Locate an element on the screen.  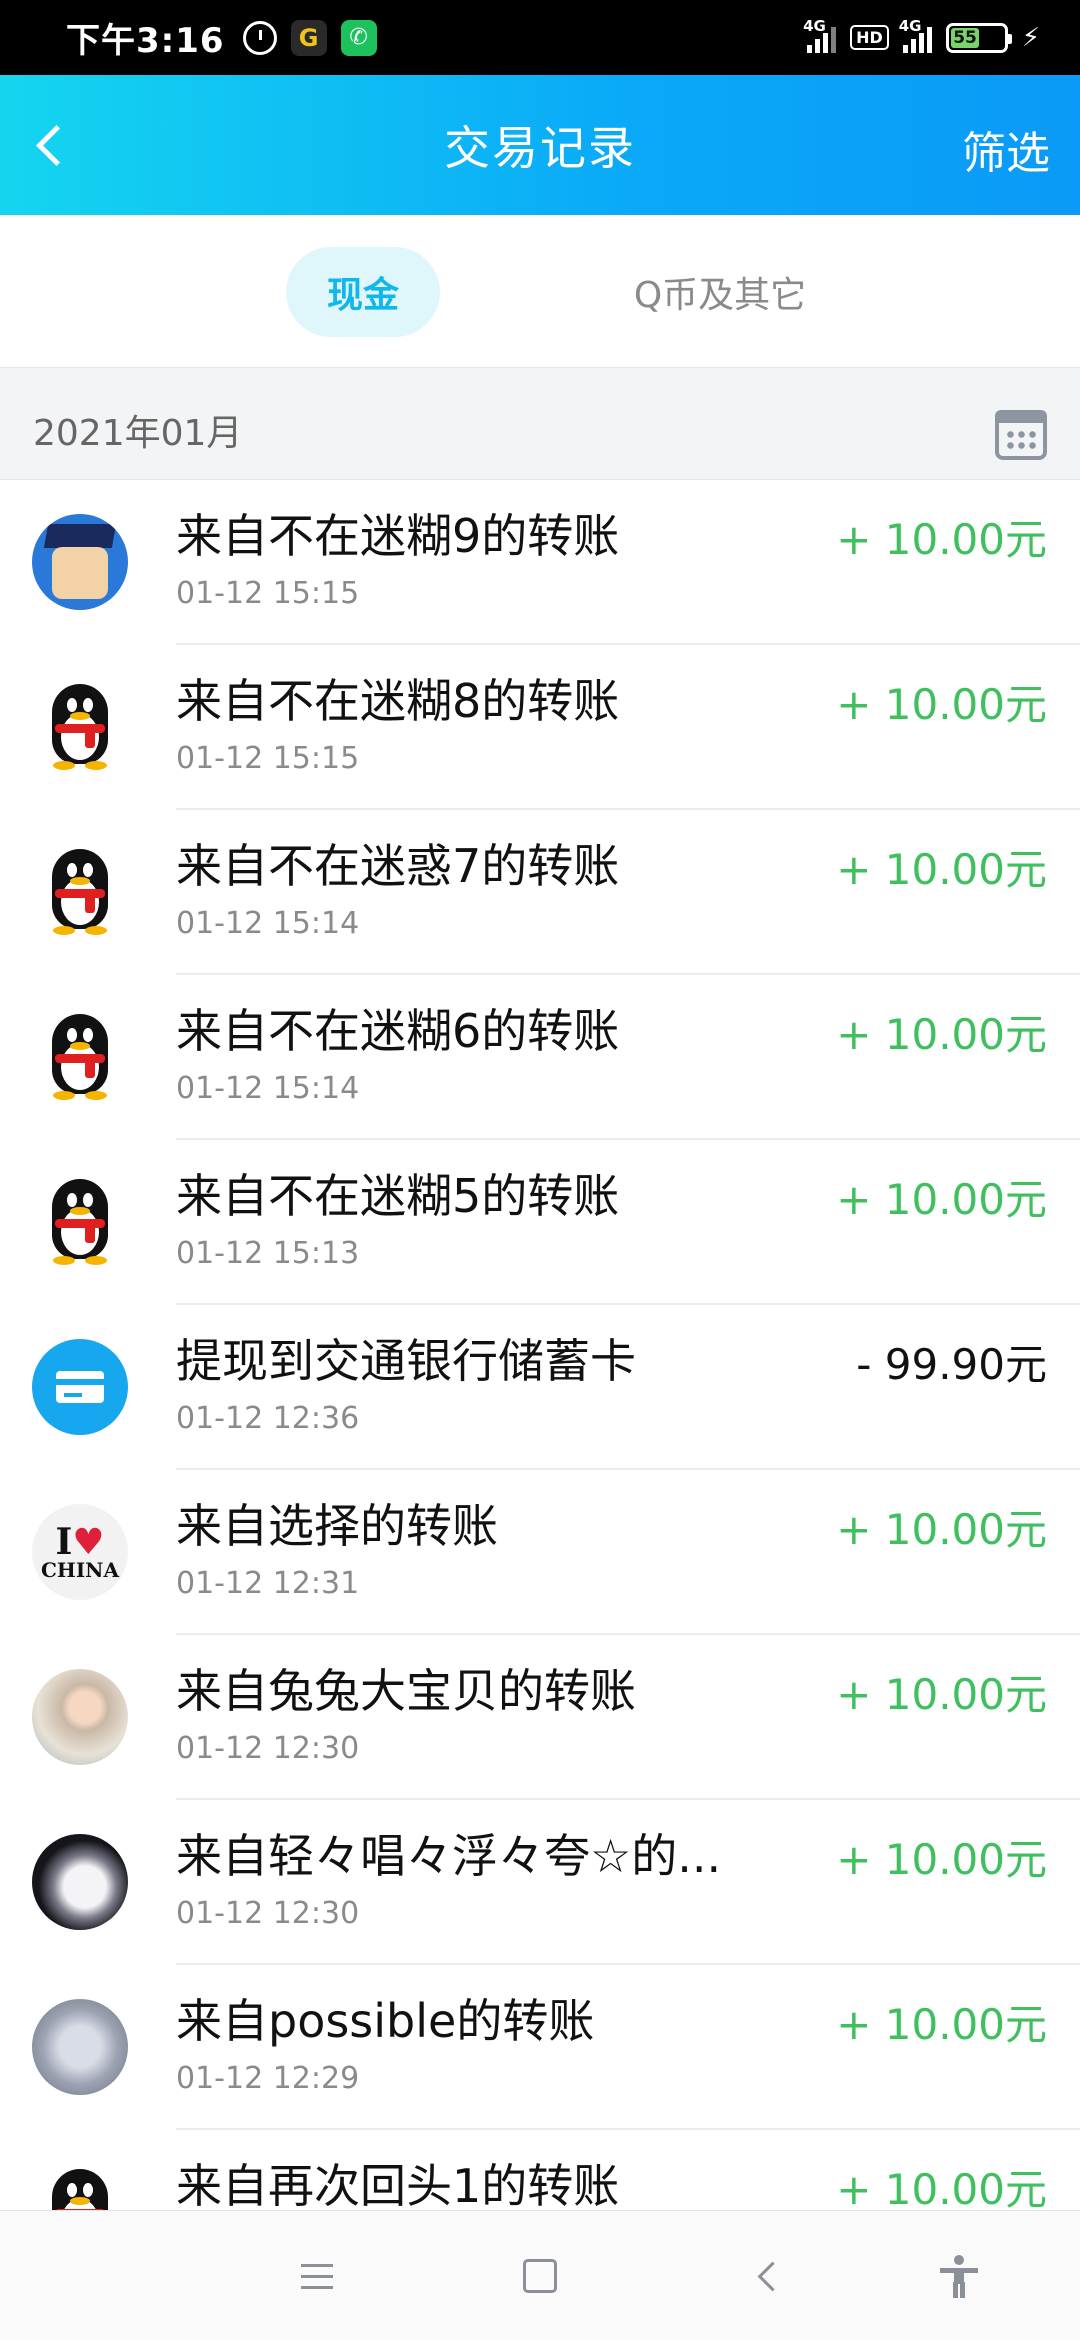
transaction-row: 来自不在迷糊5的转账 01-12 15:13 + 10.00元 is located at coordinates (540, 1222).